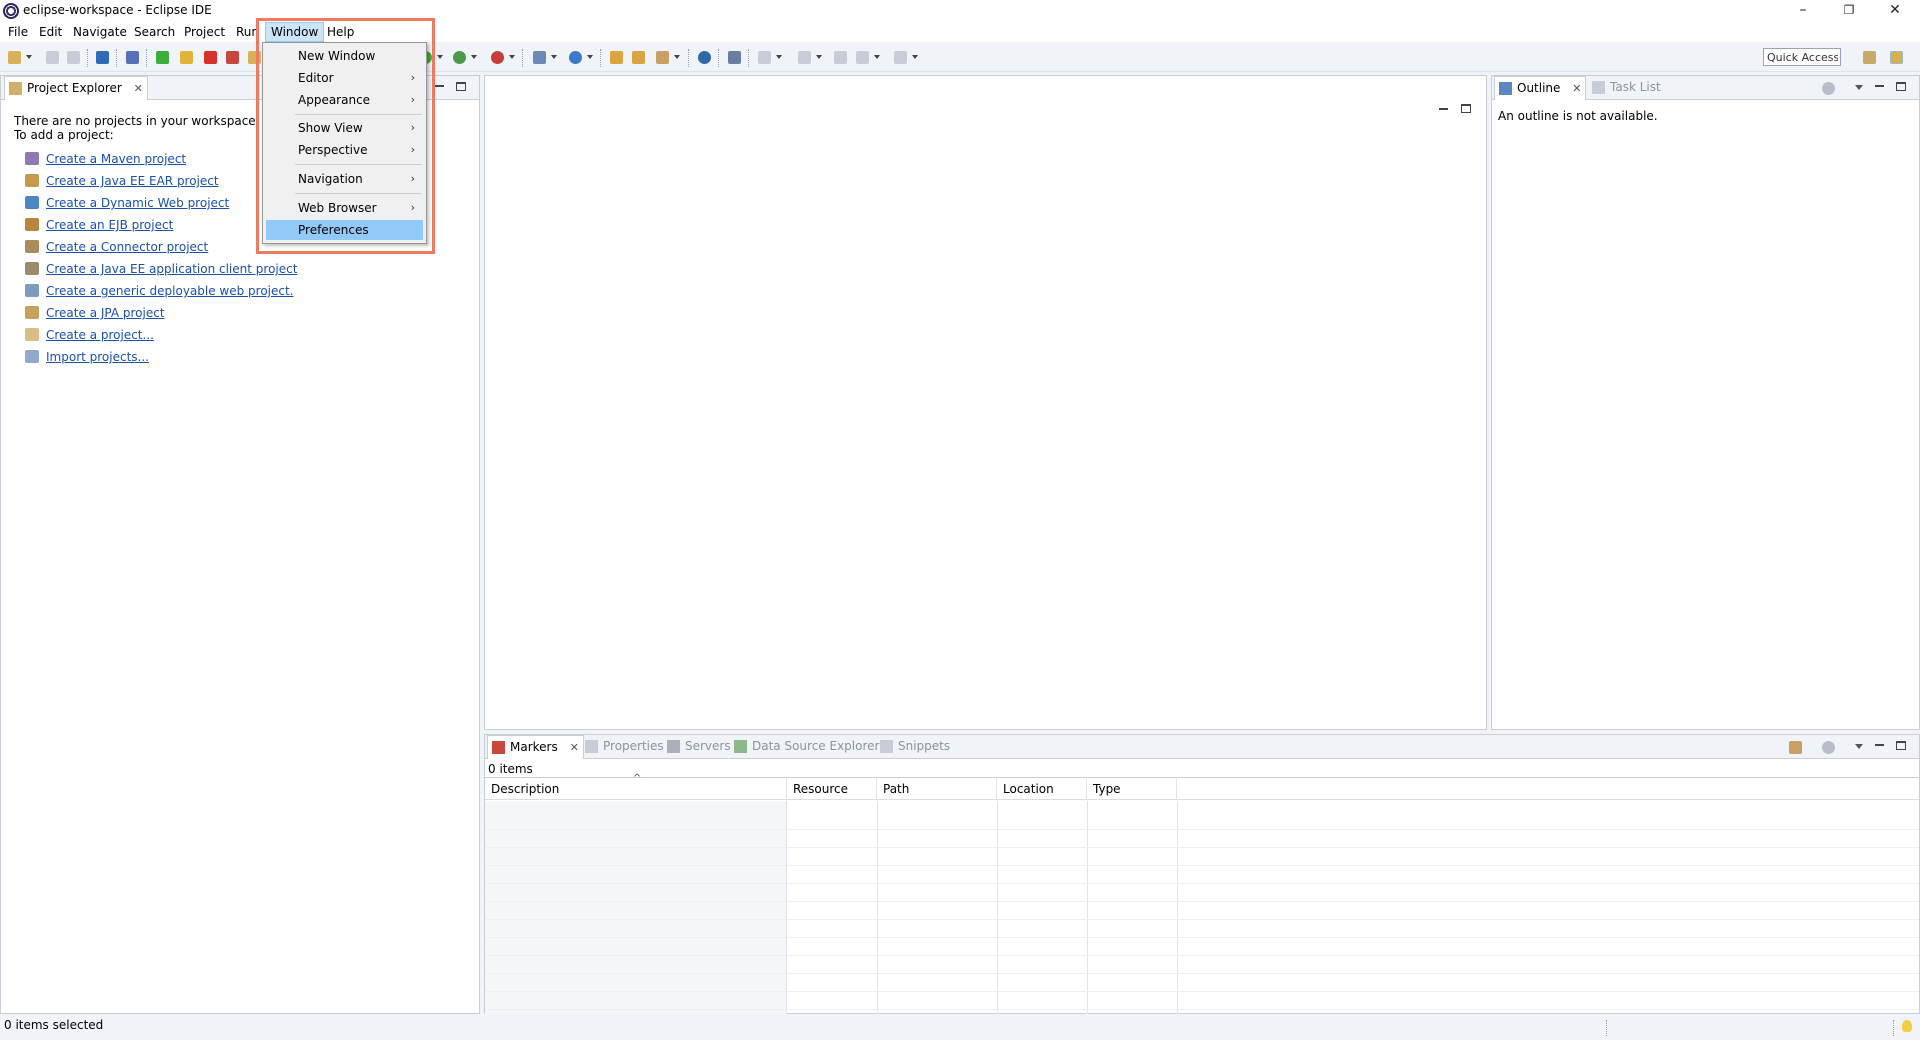 Image resolution: width=1920 pixels, height=1040 pixels. What do you see at coordinates (102, 57) in the screenshot?
I see `terminal-icon` at bounding box center [102, 57].